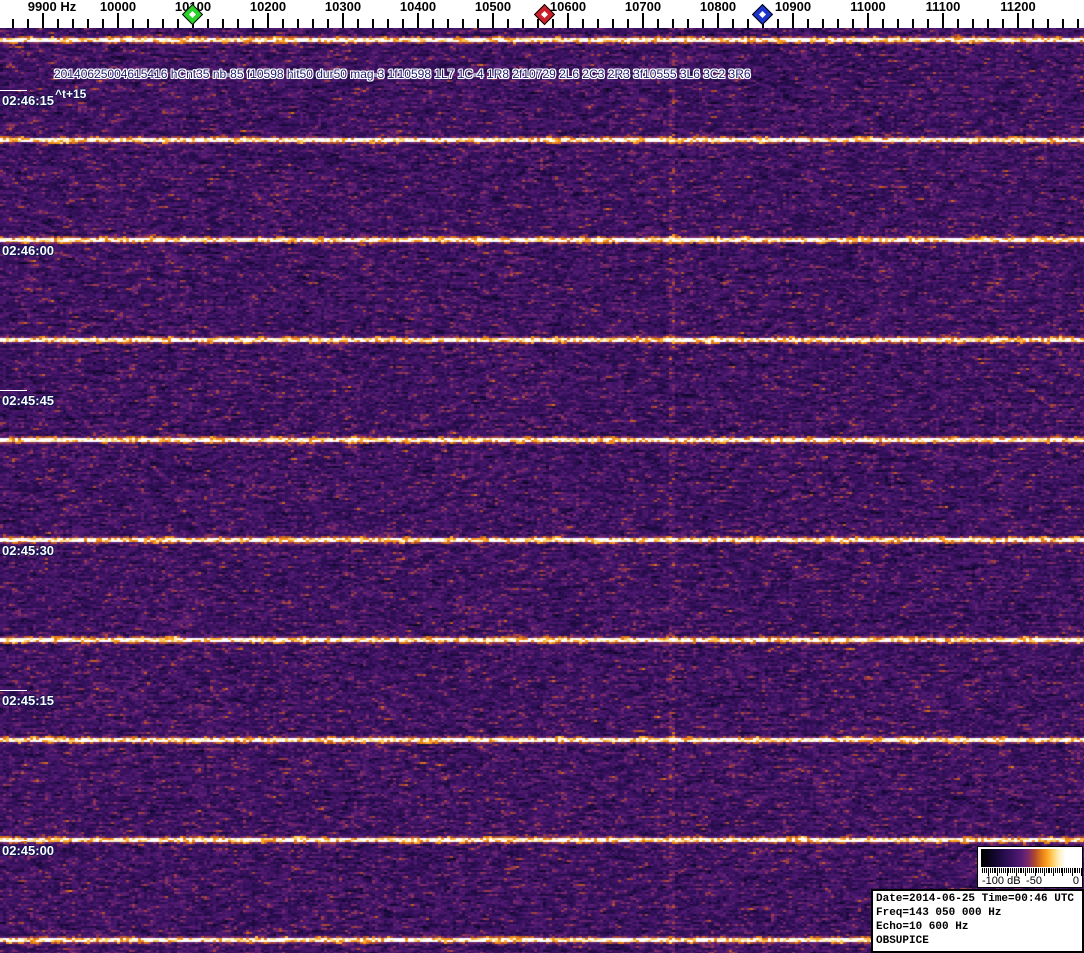 Image resolution: width=1084 pixels, height=953 pixels. Describe the element at coordinates (1001, 881) in the screenshot. I see `colorbar-label-min: -100 dB` at that location.